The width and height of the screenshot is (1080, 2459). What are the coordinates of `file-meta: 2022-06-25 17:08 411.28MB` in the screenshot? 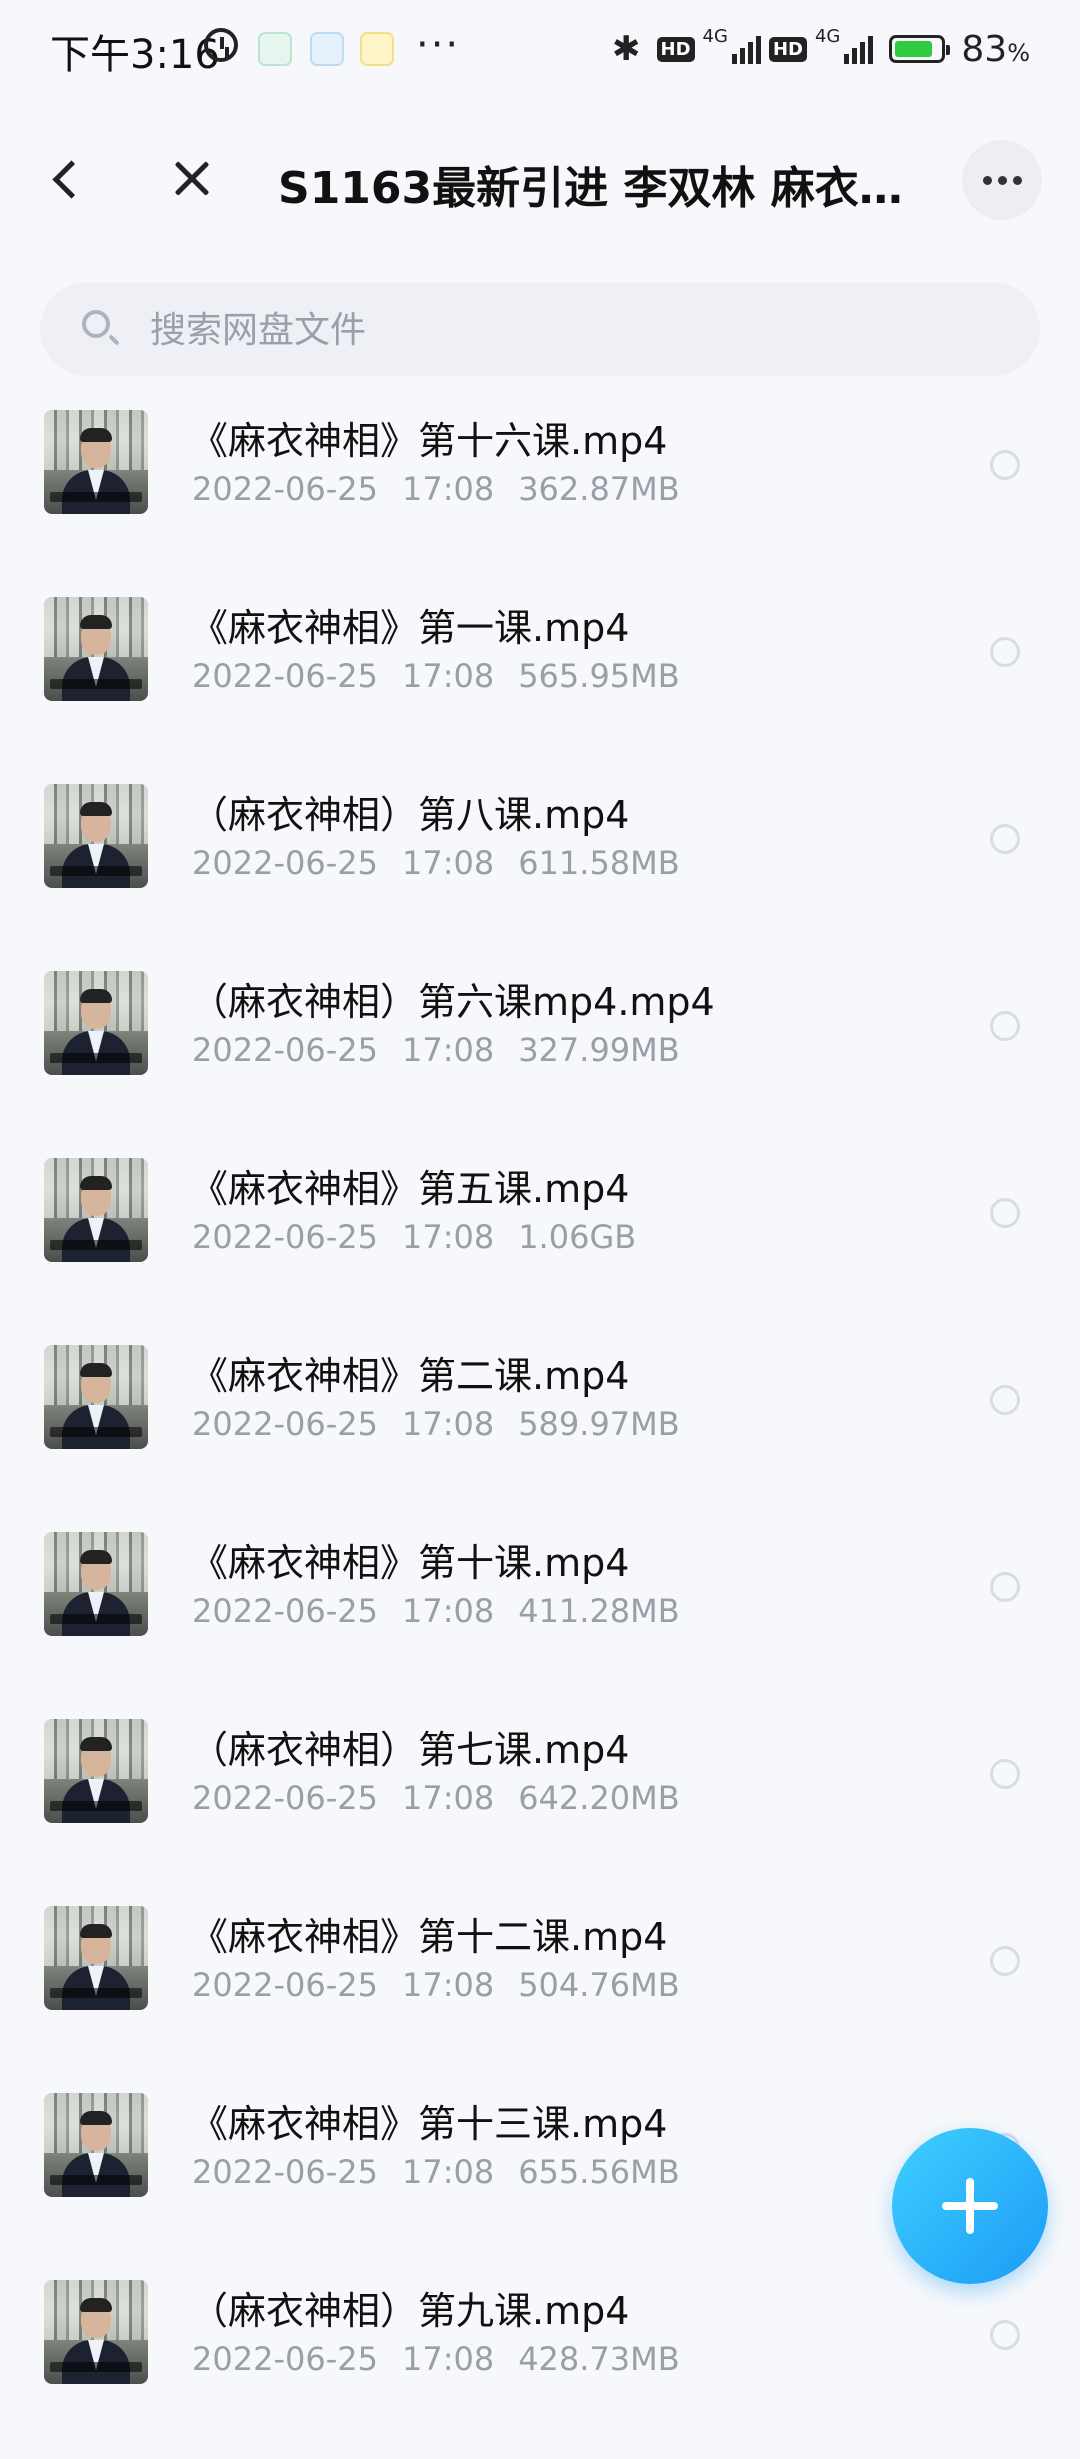 It's located at (448, 1611).